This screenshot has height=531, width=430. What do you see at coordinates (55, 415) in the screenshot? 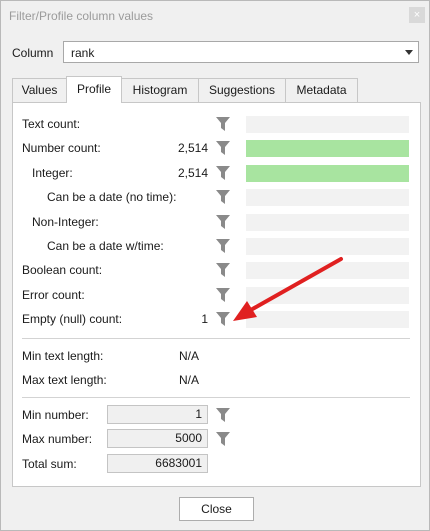
I see `min-number-label: Min number:` at bounding box center [55, 415].